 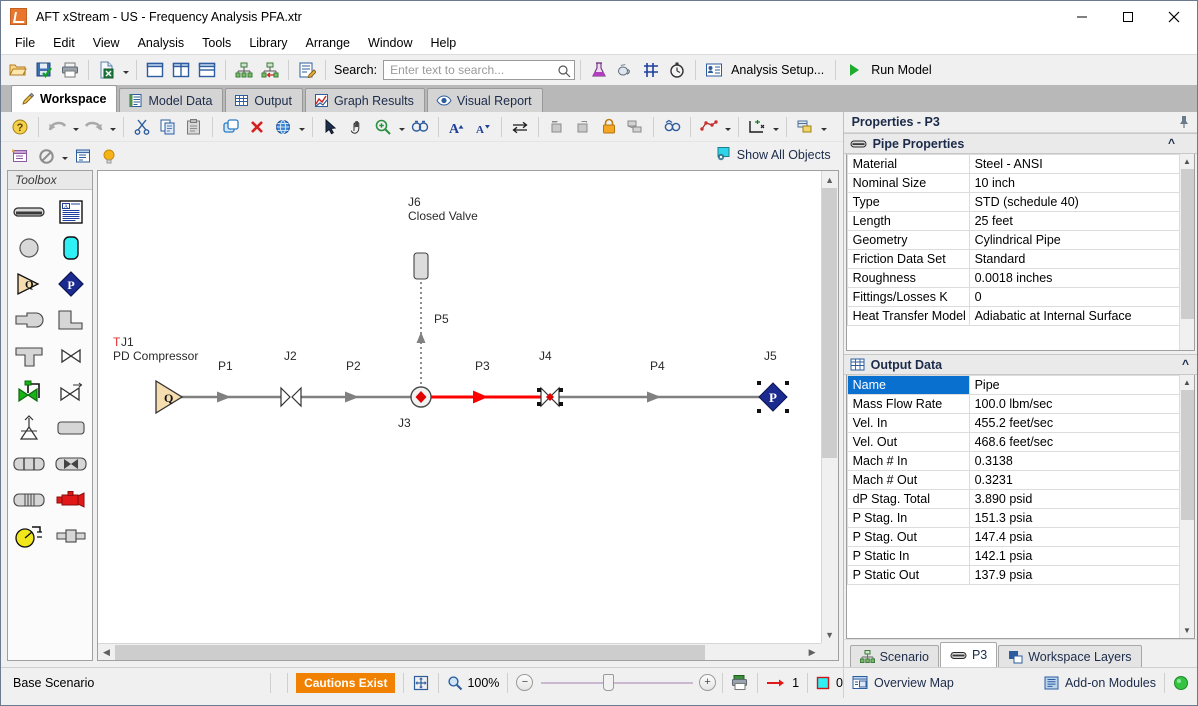 What do you see at coordinates (331, 127) in the screenshot?
I see `select-pointer-icon` at bounding box center [331, 127].